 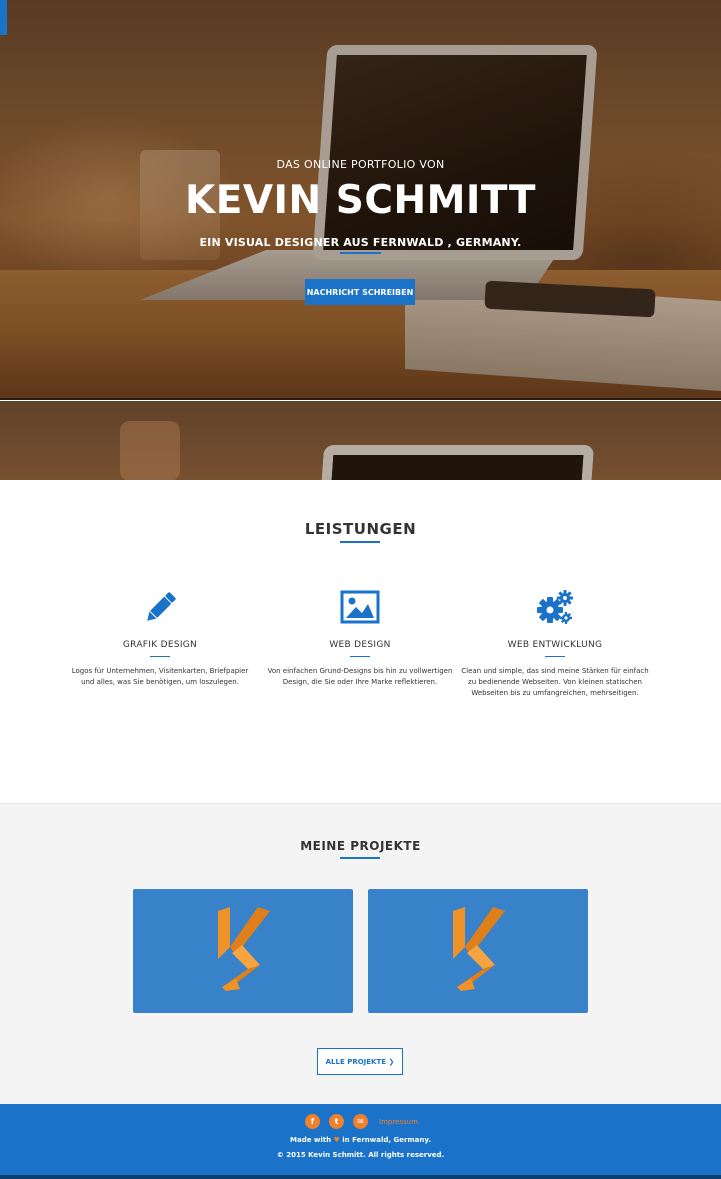 I want to click on hero-kicker: DAS ONLINE PORTFOLIO VON, so click(x=360, y=164).